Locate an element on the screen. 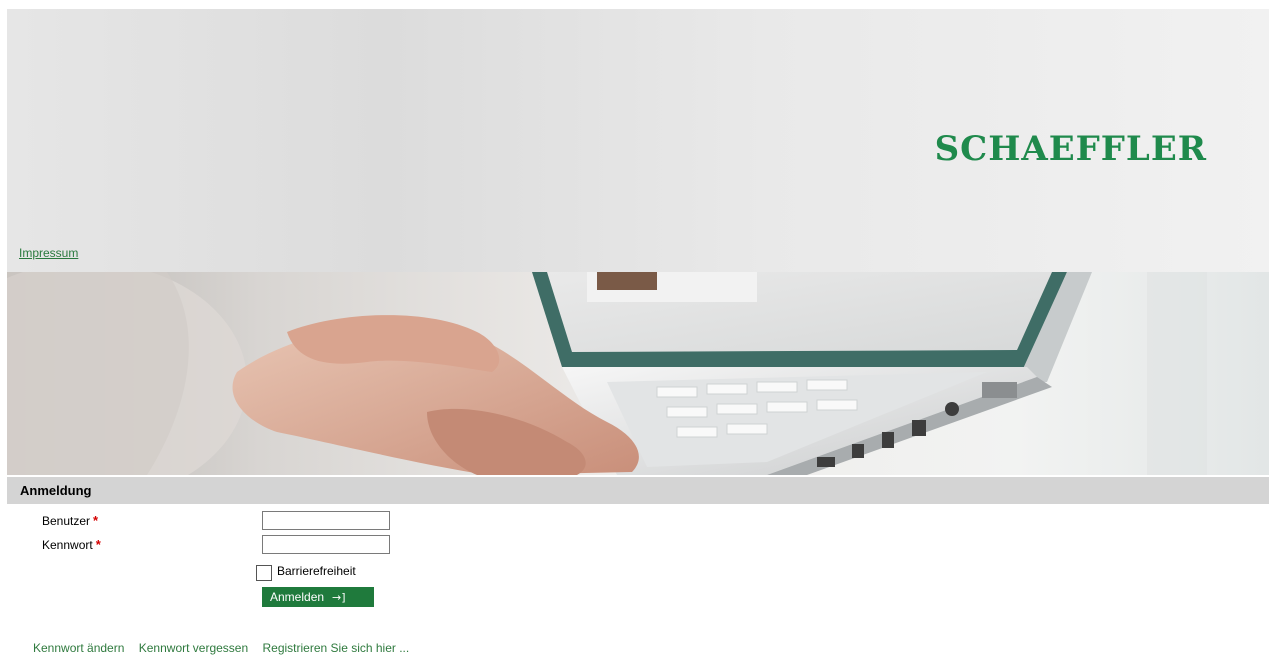  password-label: Kennwort * is located at coordinates (71, 544).